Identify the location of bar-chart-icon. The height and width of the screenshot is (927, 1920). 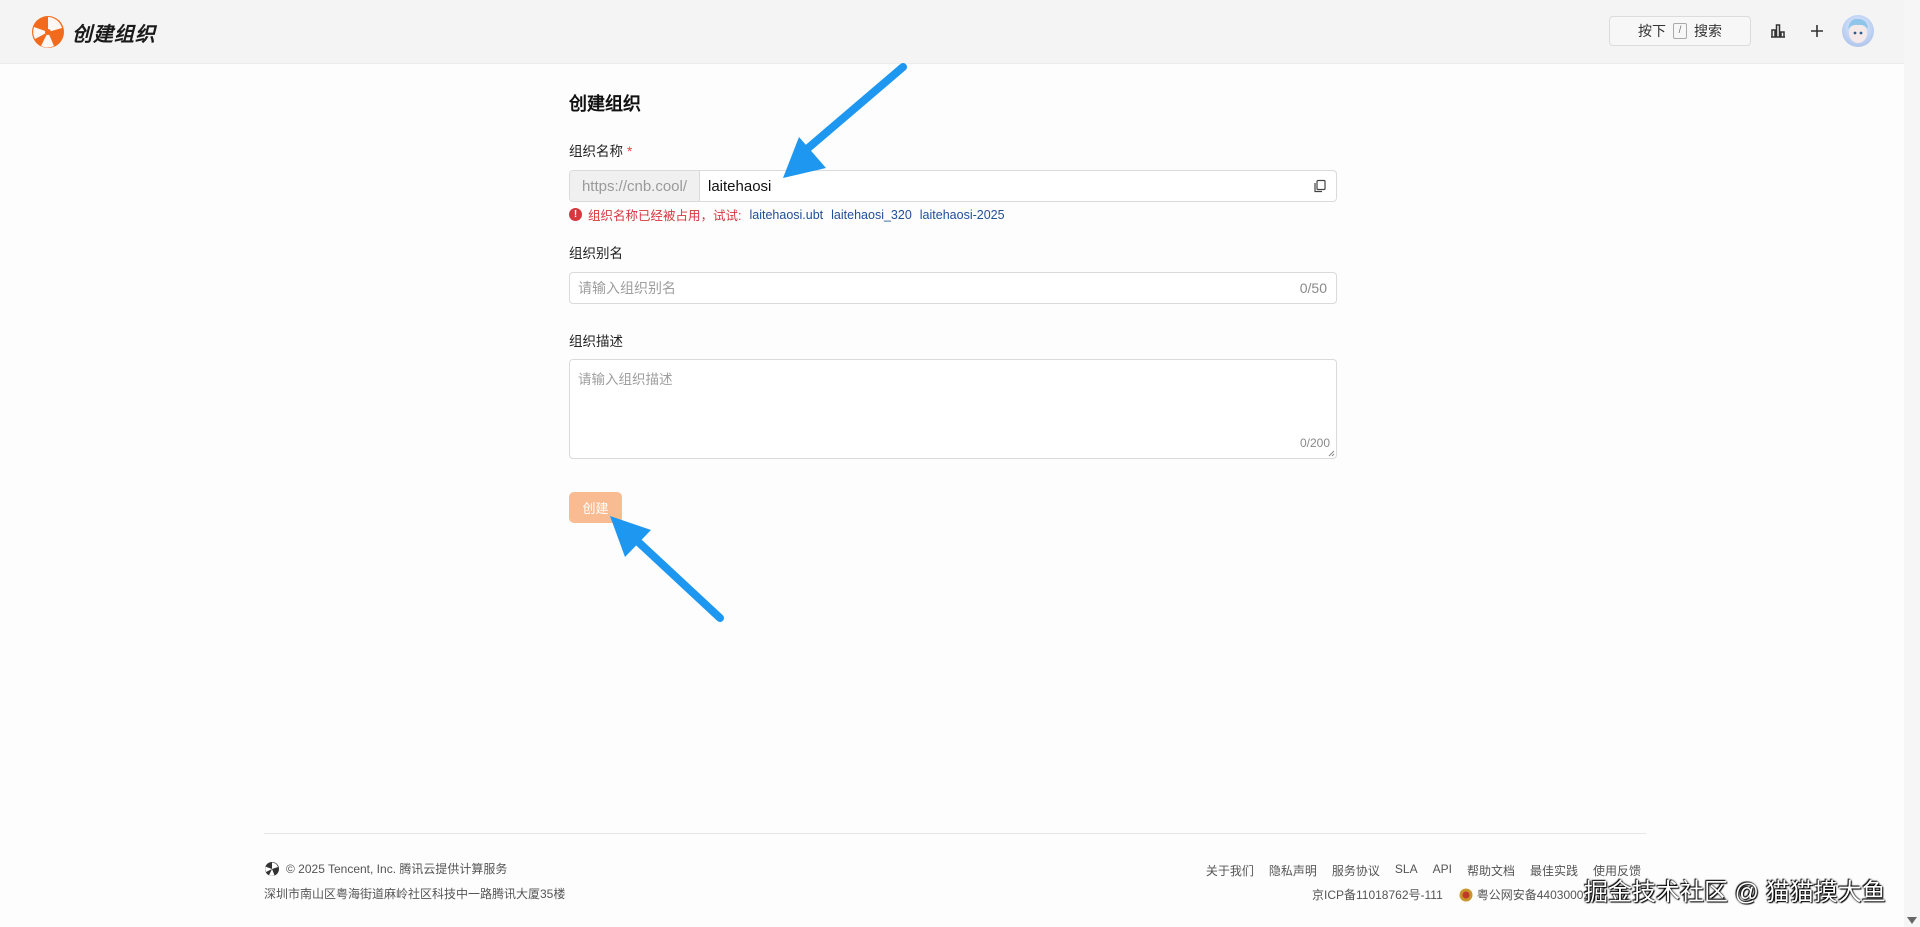
(1778, 31).